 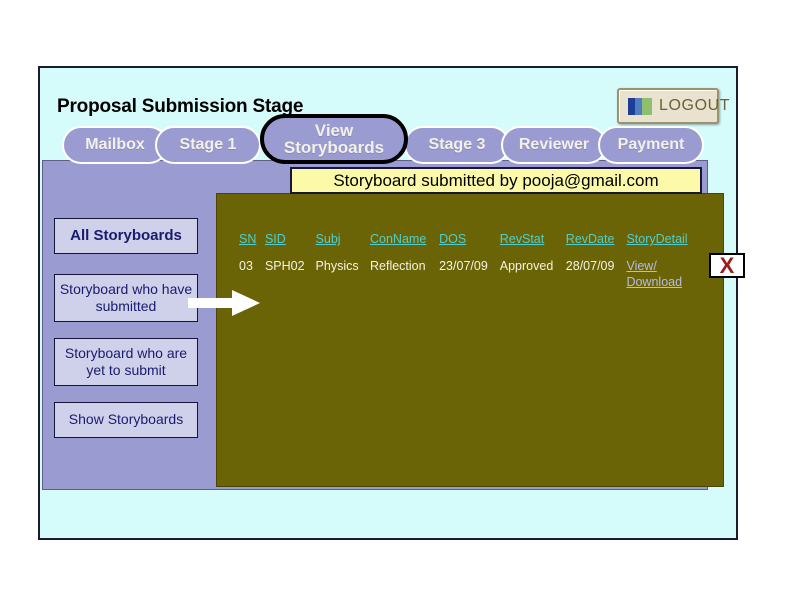 I want to click on sidebar-item-all-storyboards-label: All Storyboards, so click(x=126, y=235).